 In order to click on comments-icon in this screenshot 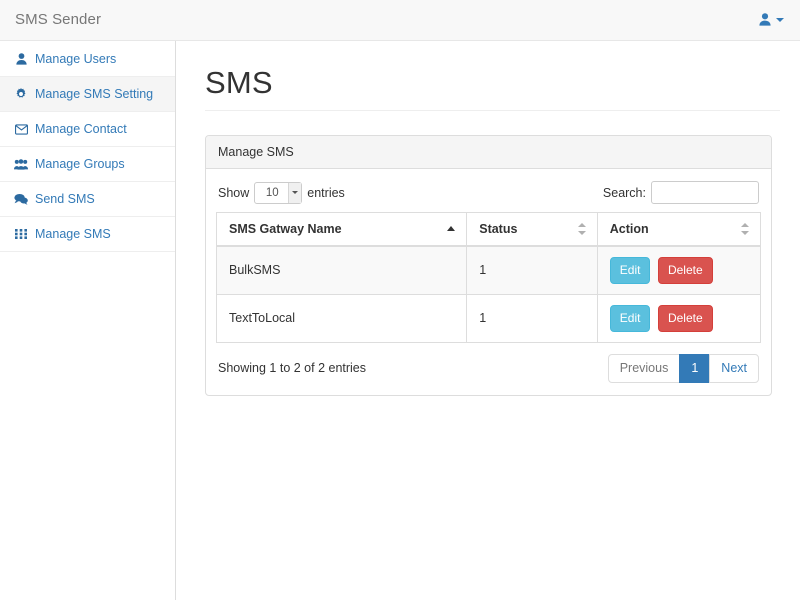, I will do `click(21, 199)`.